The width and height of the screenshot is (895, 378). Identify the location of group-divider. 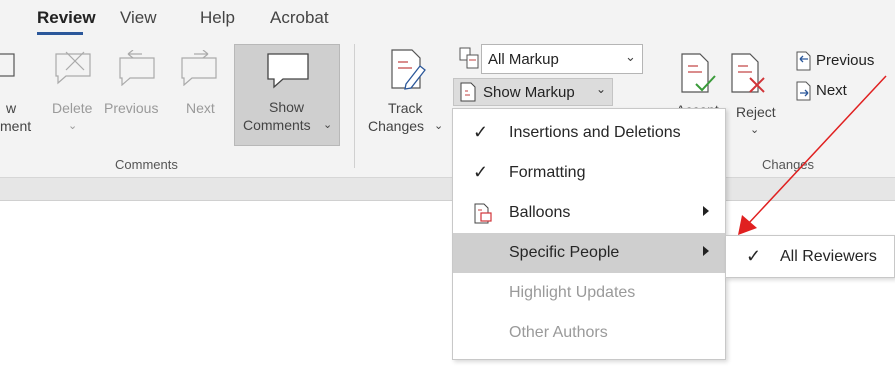
(354, 106).